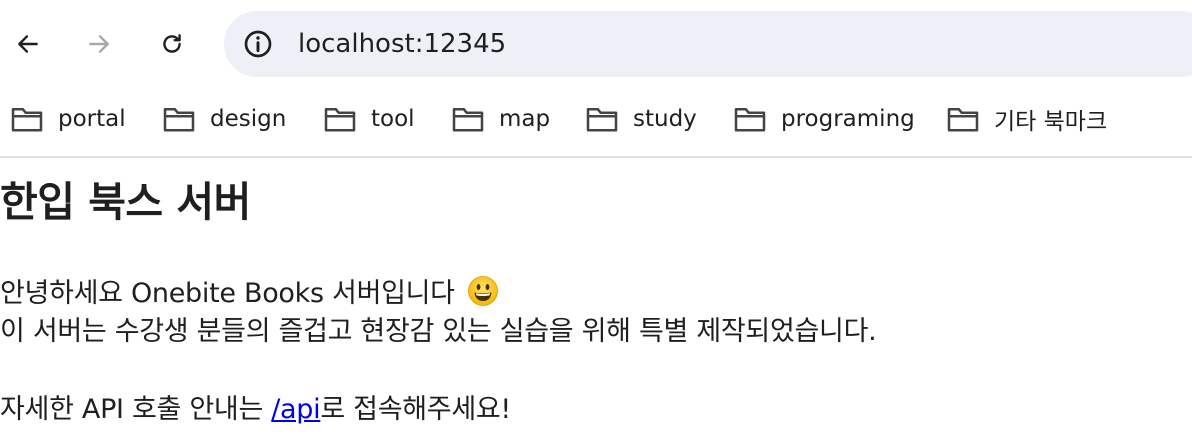 The width and height of the screenshot is (1192, 448). Describe the element at coordinates (402, 44) in the screenshot. I see `url-text: localhost:12345` at that location.